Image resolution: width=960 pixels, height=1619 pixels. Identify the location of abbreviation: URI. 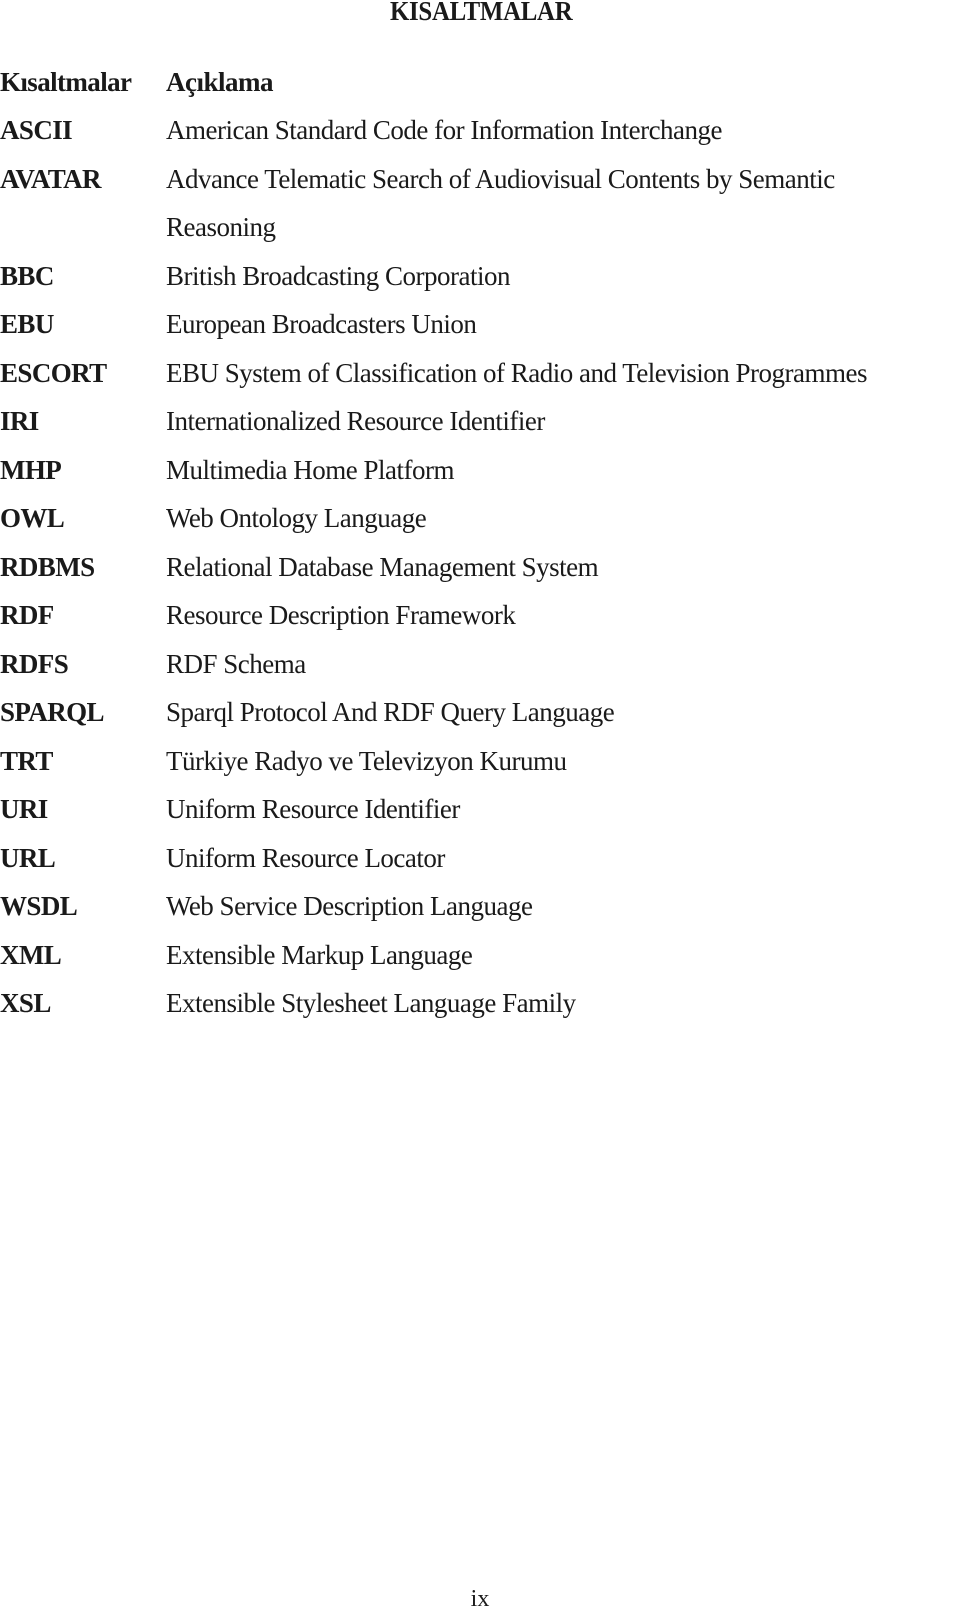
(24, 809).